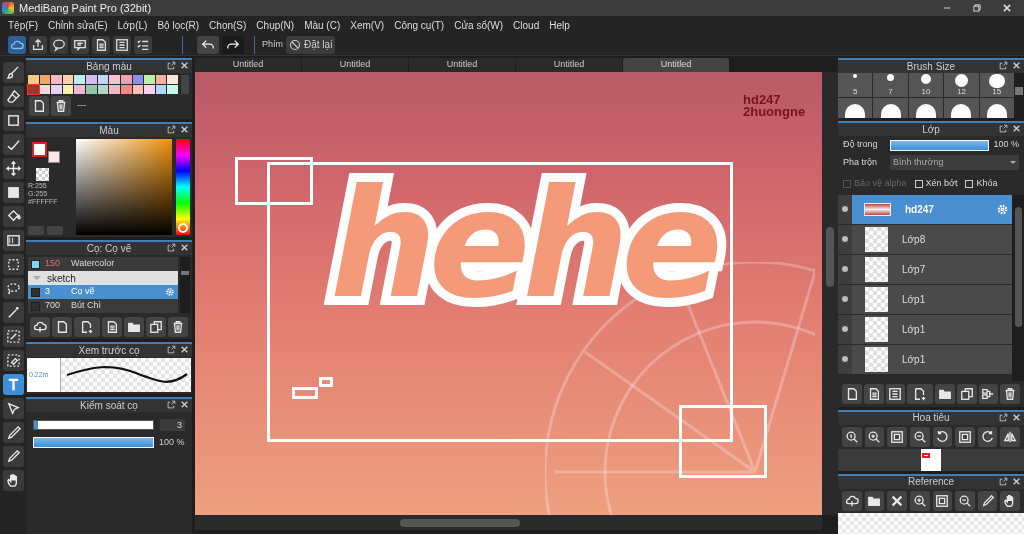 The image size is (1024, 534). I want to click on brush-group-name: sketch, so click(61, 278).